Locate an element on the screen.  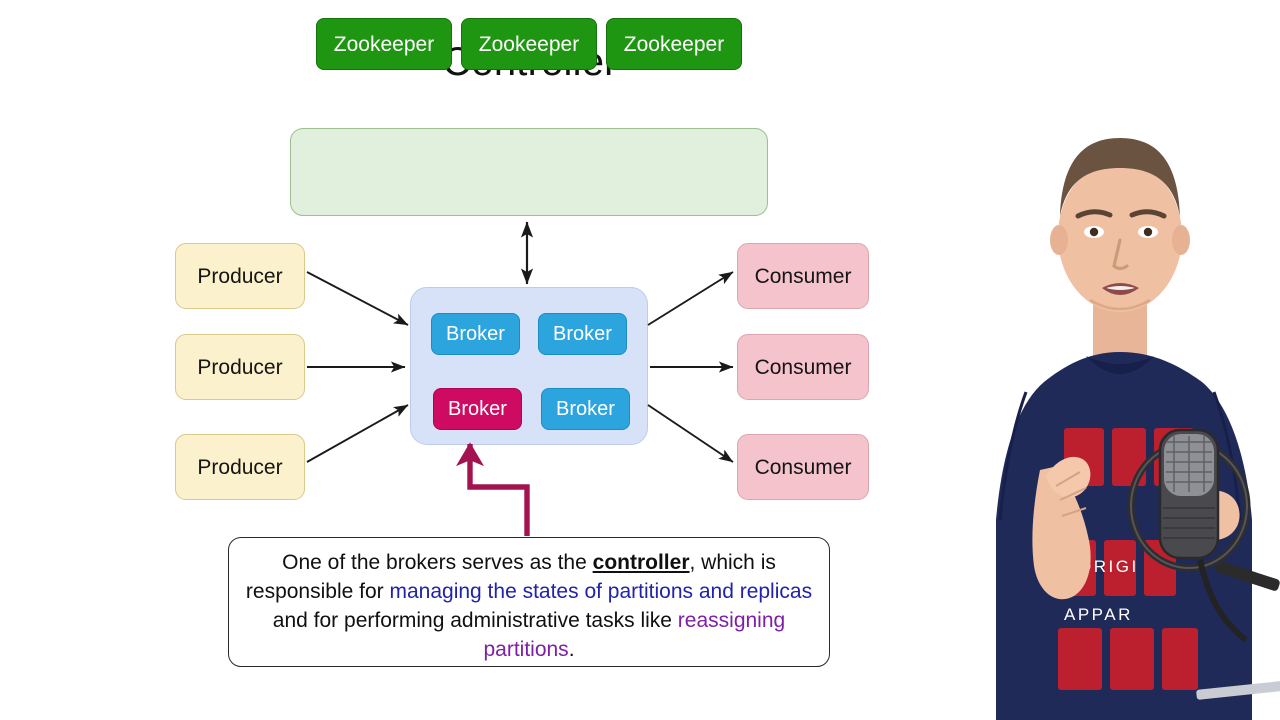
producer-node-1-label: Producer is located at coordinates (240, 276).